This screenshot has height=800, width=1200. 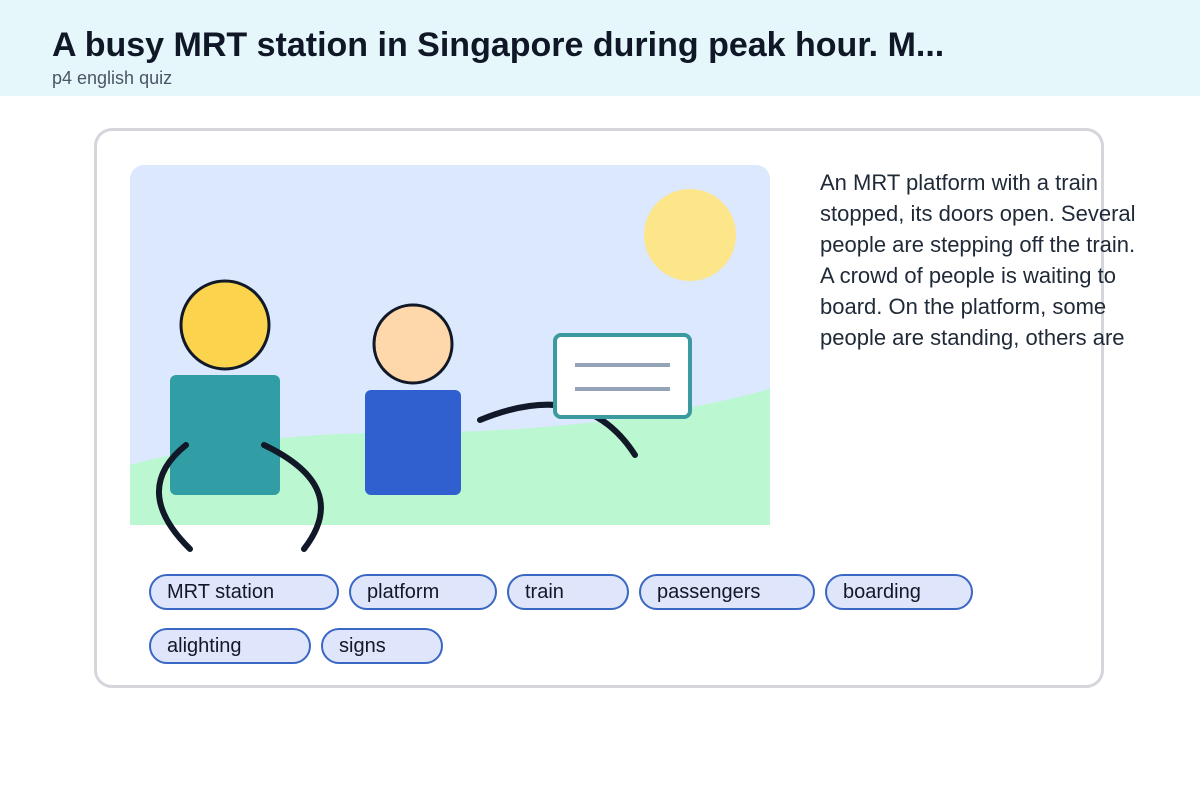 I want to click on tag-chip-train: train, so click(x=568, y=592).